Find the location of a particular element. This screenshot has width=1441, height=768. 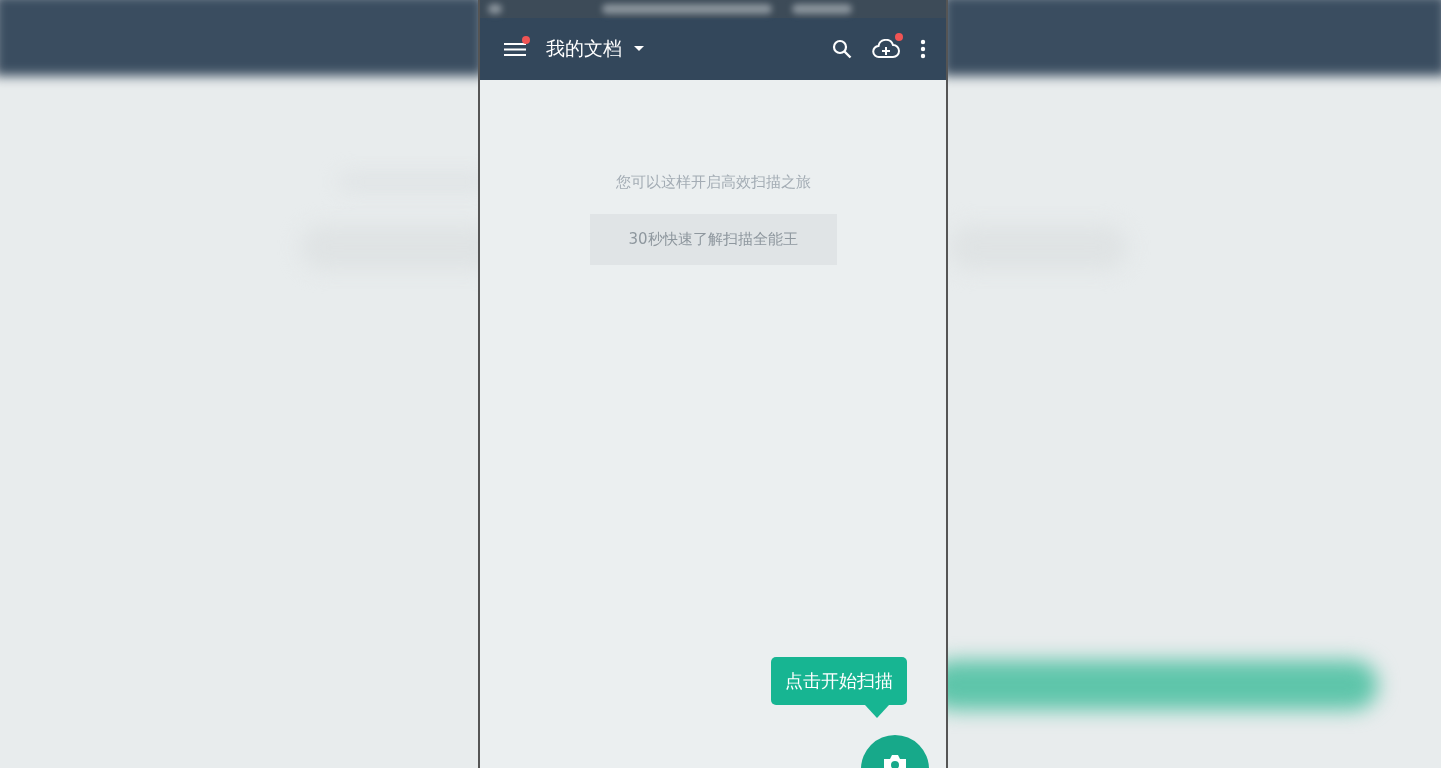

cloud-plus-icon is located at coordinates (886, 49).